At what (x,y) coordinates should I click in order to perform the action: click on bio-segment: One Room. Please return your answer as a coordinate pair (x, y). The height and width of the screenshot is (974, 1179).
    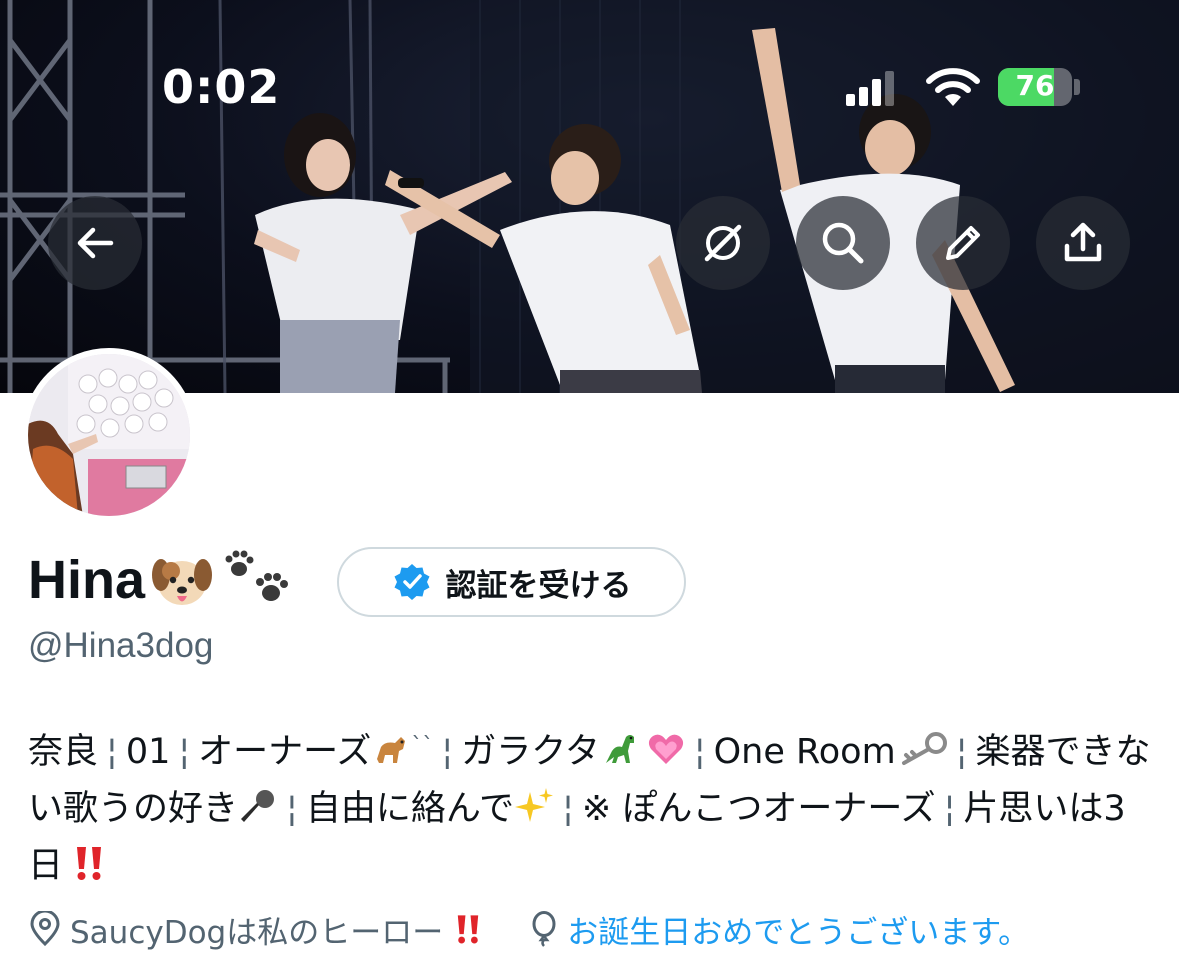
    Looking at the image, I should click on (804, 752).